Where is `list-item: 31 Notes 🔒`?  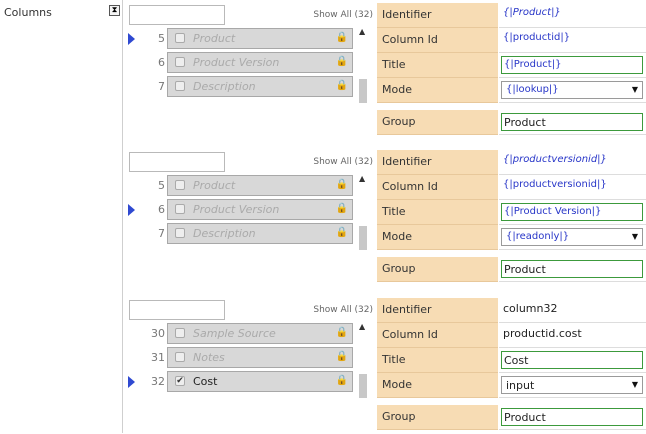 list-item: 31 Notes 🔒 is located at coordinates (248, 358).